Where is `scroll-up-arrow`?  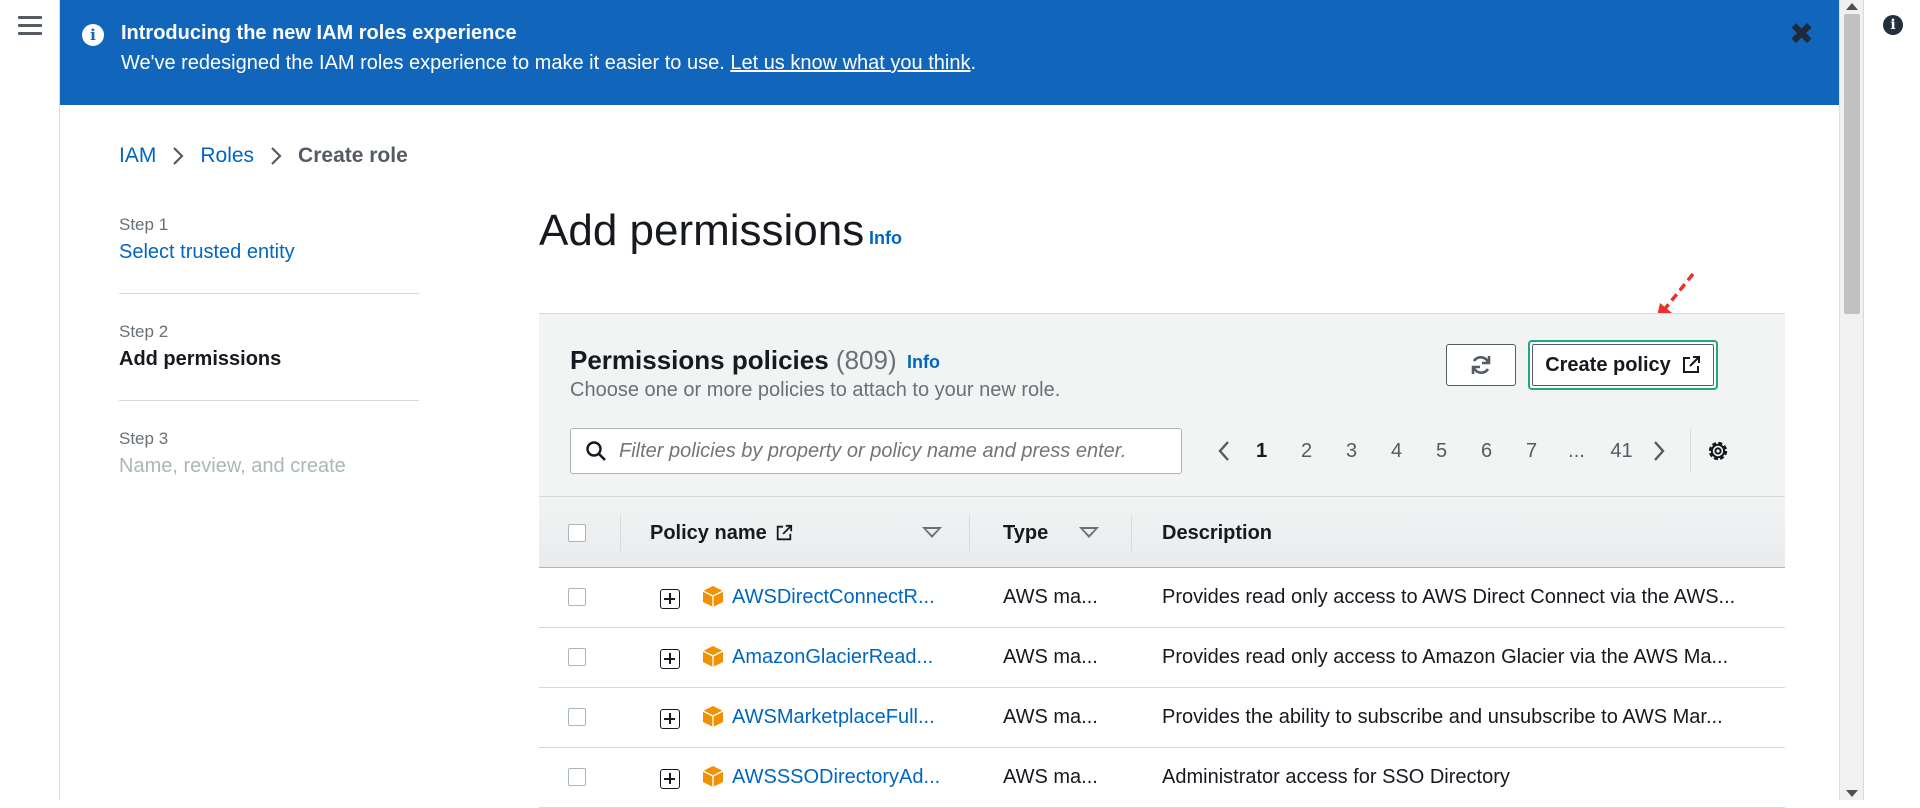 scroll-up-arrow is located at coordinates (1852, 6).